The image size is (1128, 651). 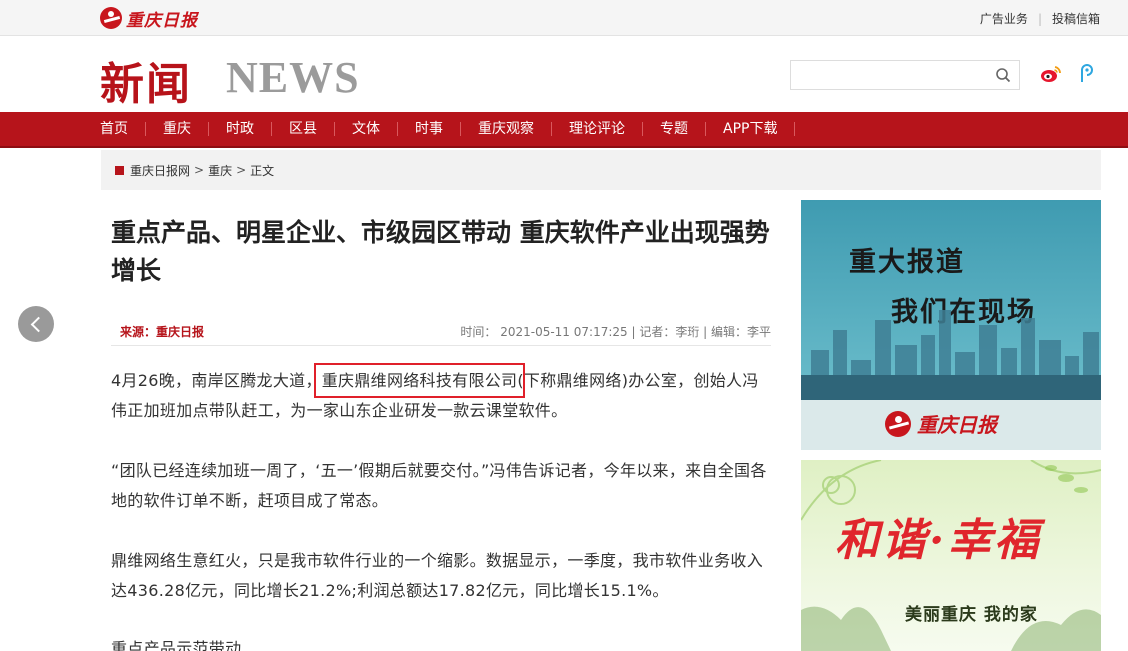 I want to click on weibo-icon, so click(x=1051, y=74).